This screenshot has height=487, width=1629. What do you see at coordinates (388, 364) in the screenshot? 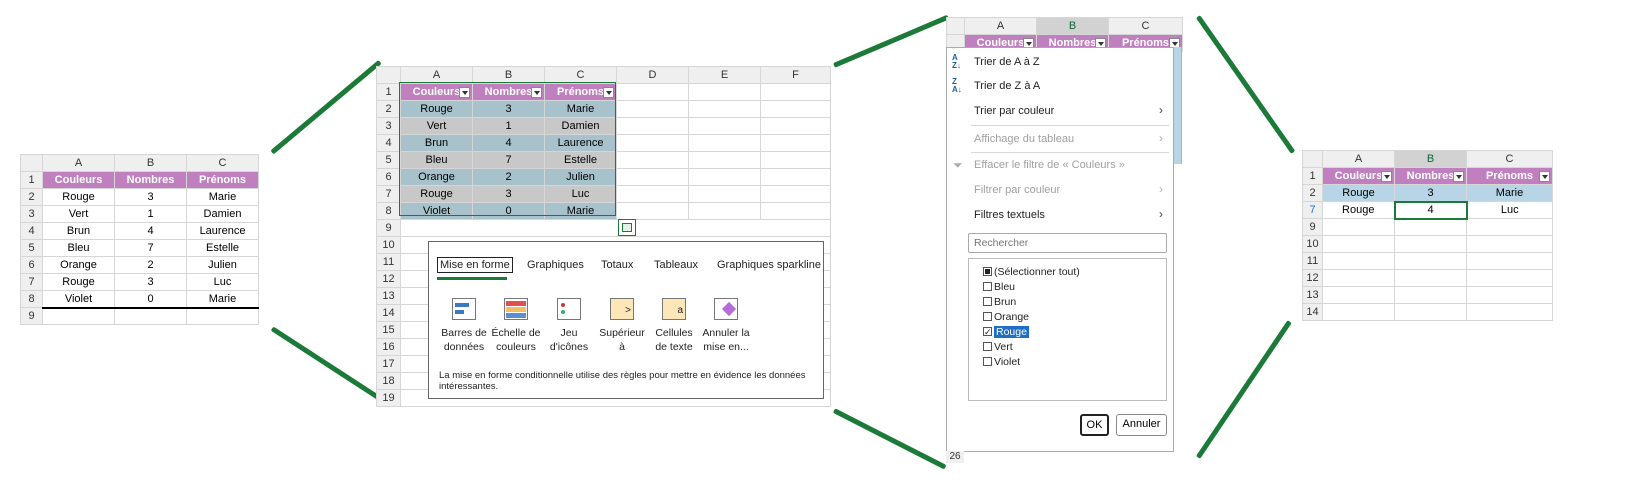
I see `row-header: 17` at bounding box center [388, 364].